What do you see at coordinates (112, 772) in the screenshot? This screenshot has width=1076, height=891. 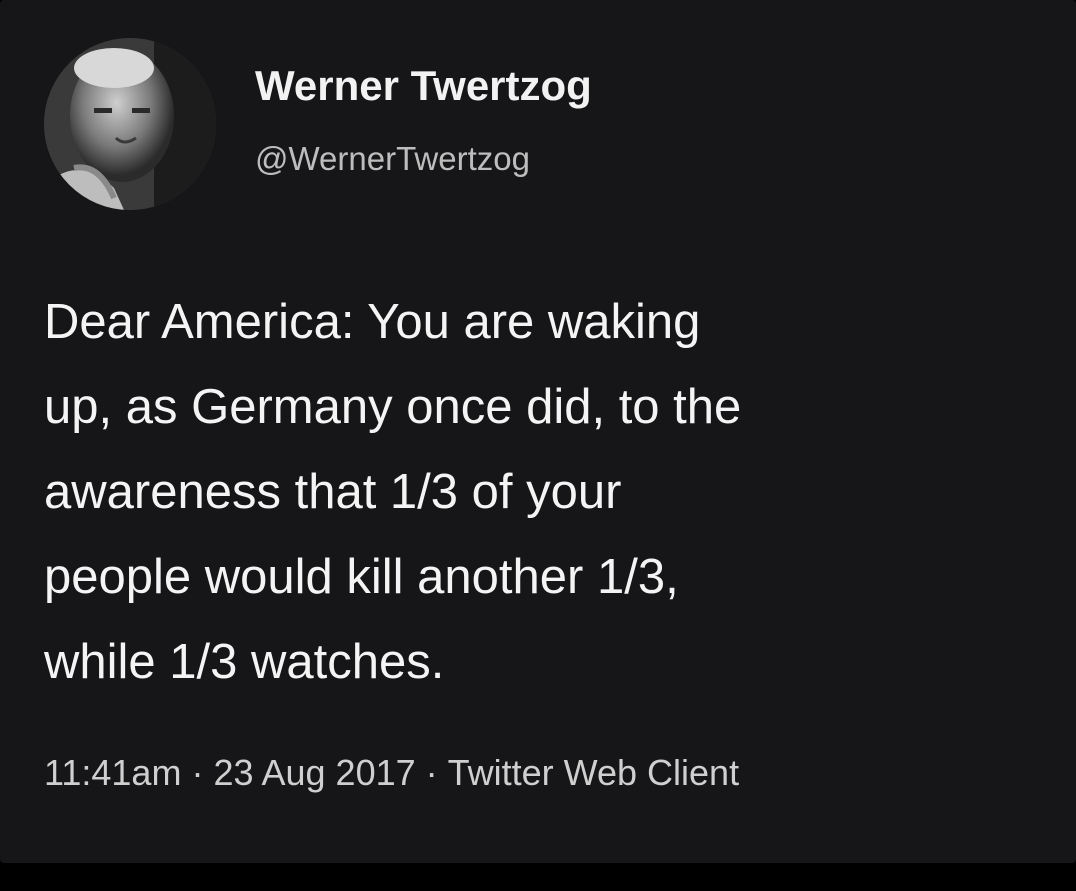 I see `tweet-time: 11:41am` at bounding box center [112, 772].